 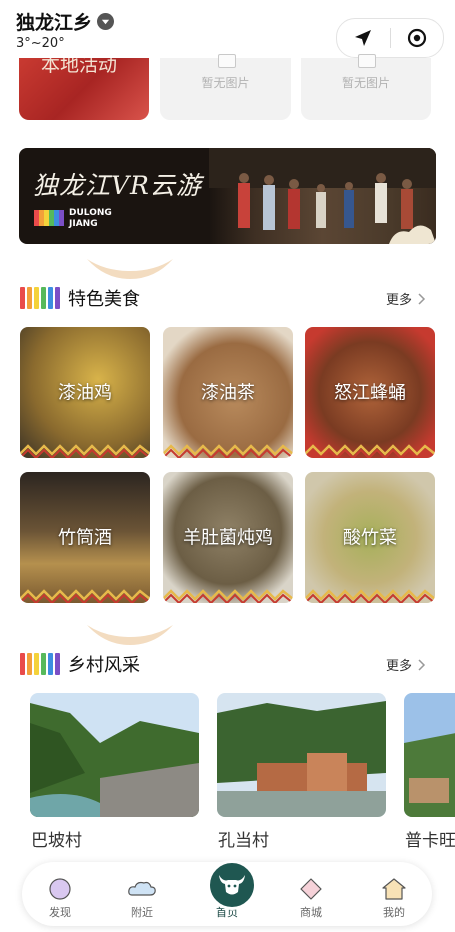 I want to click on food-label: 怒江蜂蛹, so click(x=370, y=393).